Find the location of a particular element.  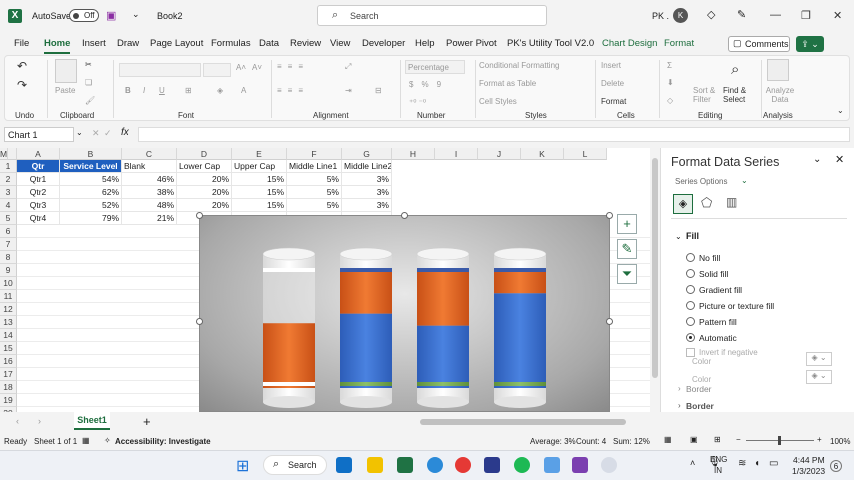

bar-blank is located at coordinates (443, 297).